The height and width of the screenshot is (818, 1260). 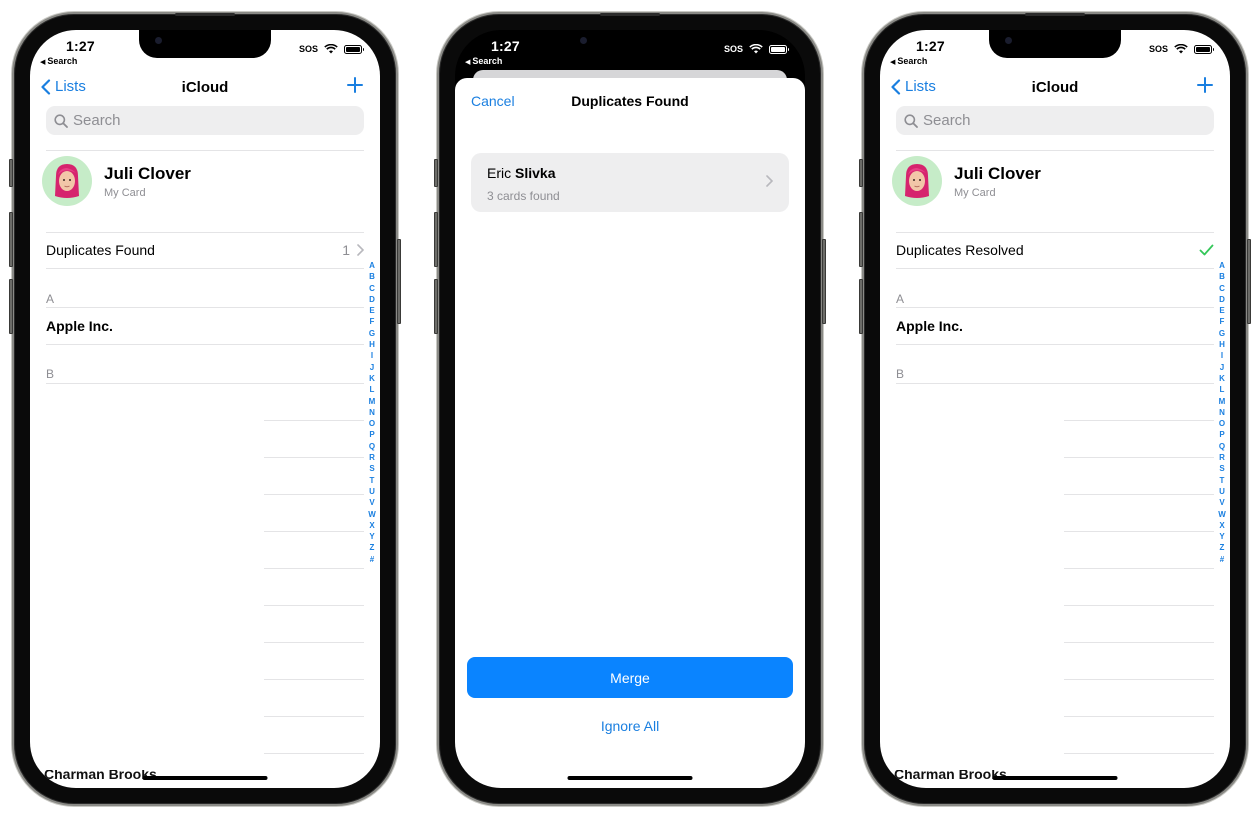 What do you see at coordinates (11, 239) in the screenshot?
I see `volume-up-button` at bounding box center [11, 239].